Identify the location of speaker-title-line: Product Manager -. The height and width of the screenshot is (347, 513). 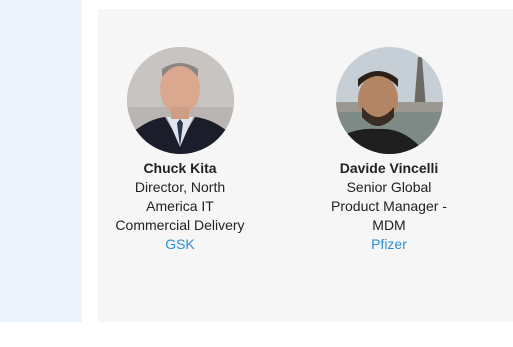
(389, 206).